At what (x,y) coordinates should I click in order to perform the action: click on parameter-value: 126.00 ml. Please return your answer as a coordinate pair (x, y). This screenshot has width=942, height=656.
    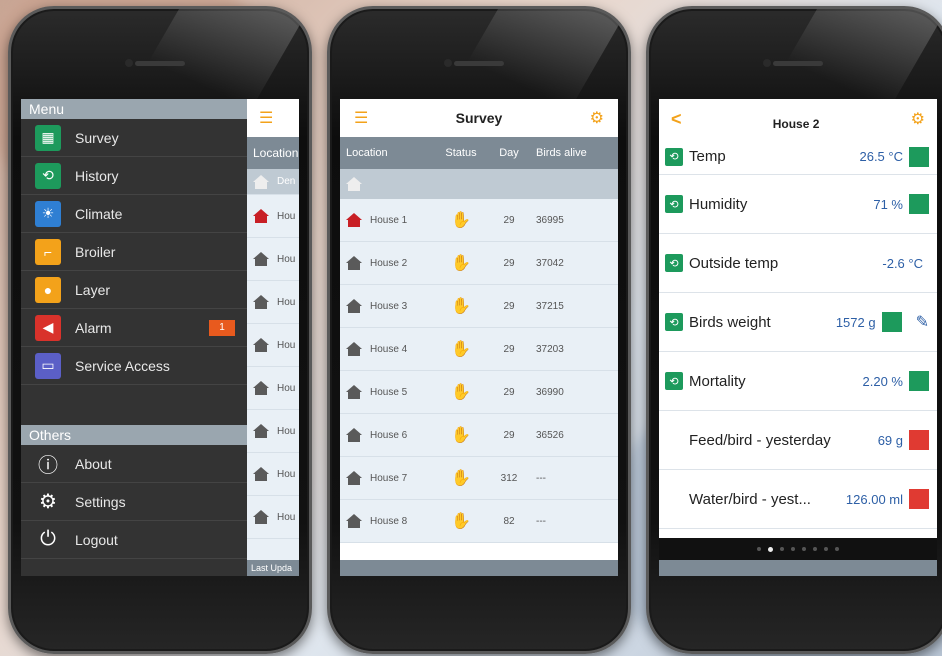
    Looking at the image, I should click on (874, 499).